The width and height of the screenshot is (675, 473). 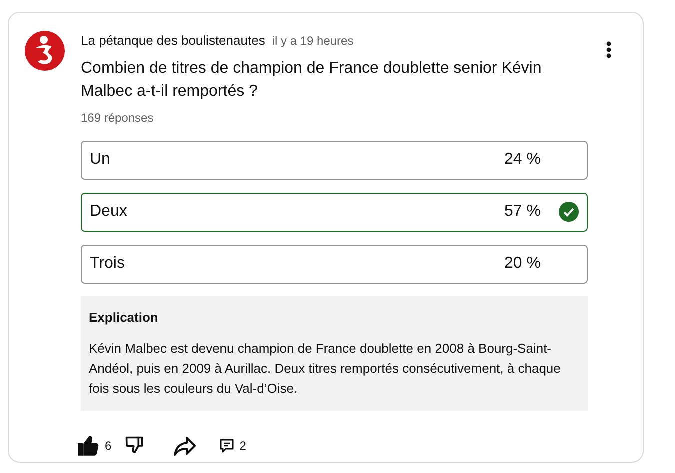 What do you see at coordinates (108, 264) in the screenshot?
I see `option-label: Trois` at bounding box center [108, 264].